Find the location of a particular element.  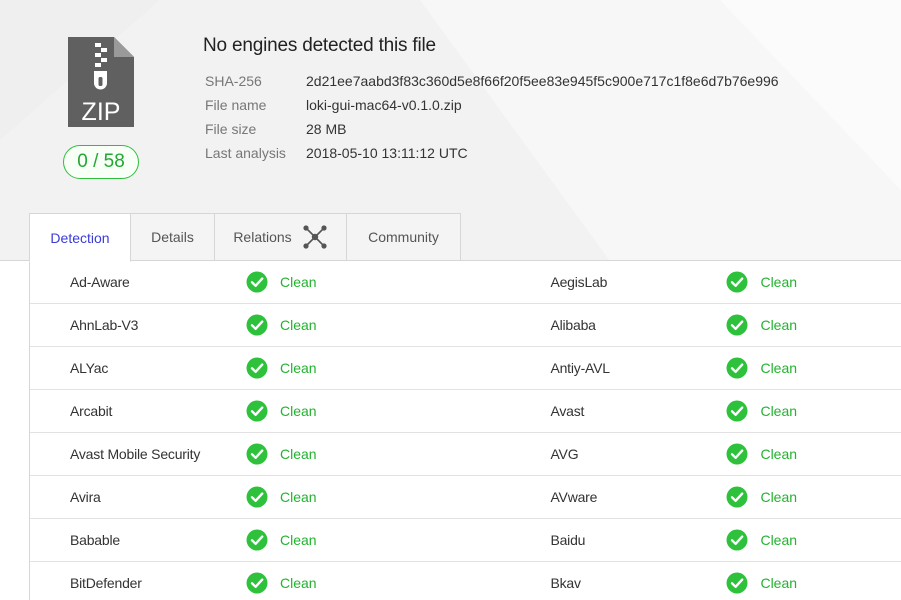

detection-cell: ALYac Clean is located at coordinates (270, 368).